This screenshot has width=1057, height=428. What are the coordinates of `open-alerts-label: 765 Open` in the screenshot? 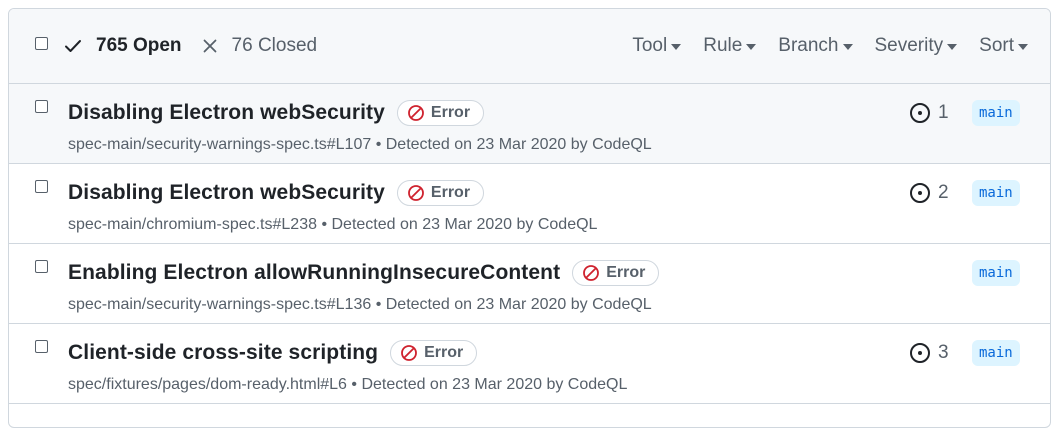 It's located at (139, 45).